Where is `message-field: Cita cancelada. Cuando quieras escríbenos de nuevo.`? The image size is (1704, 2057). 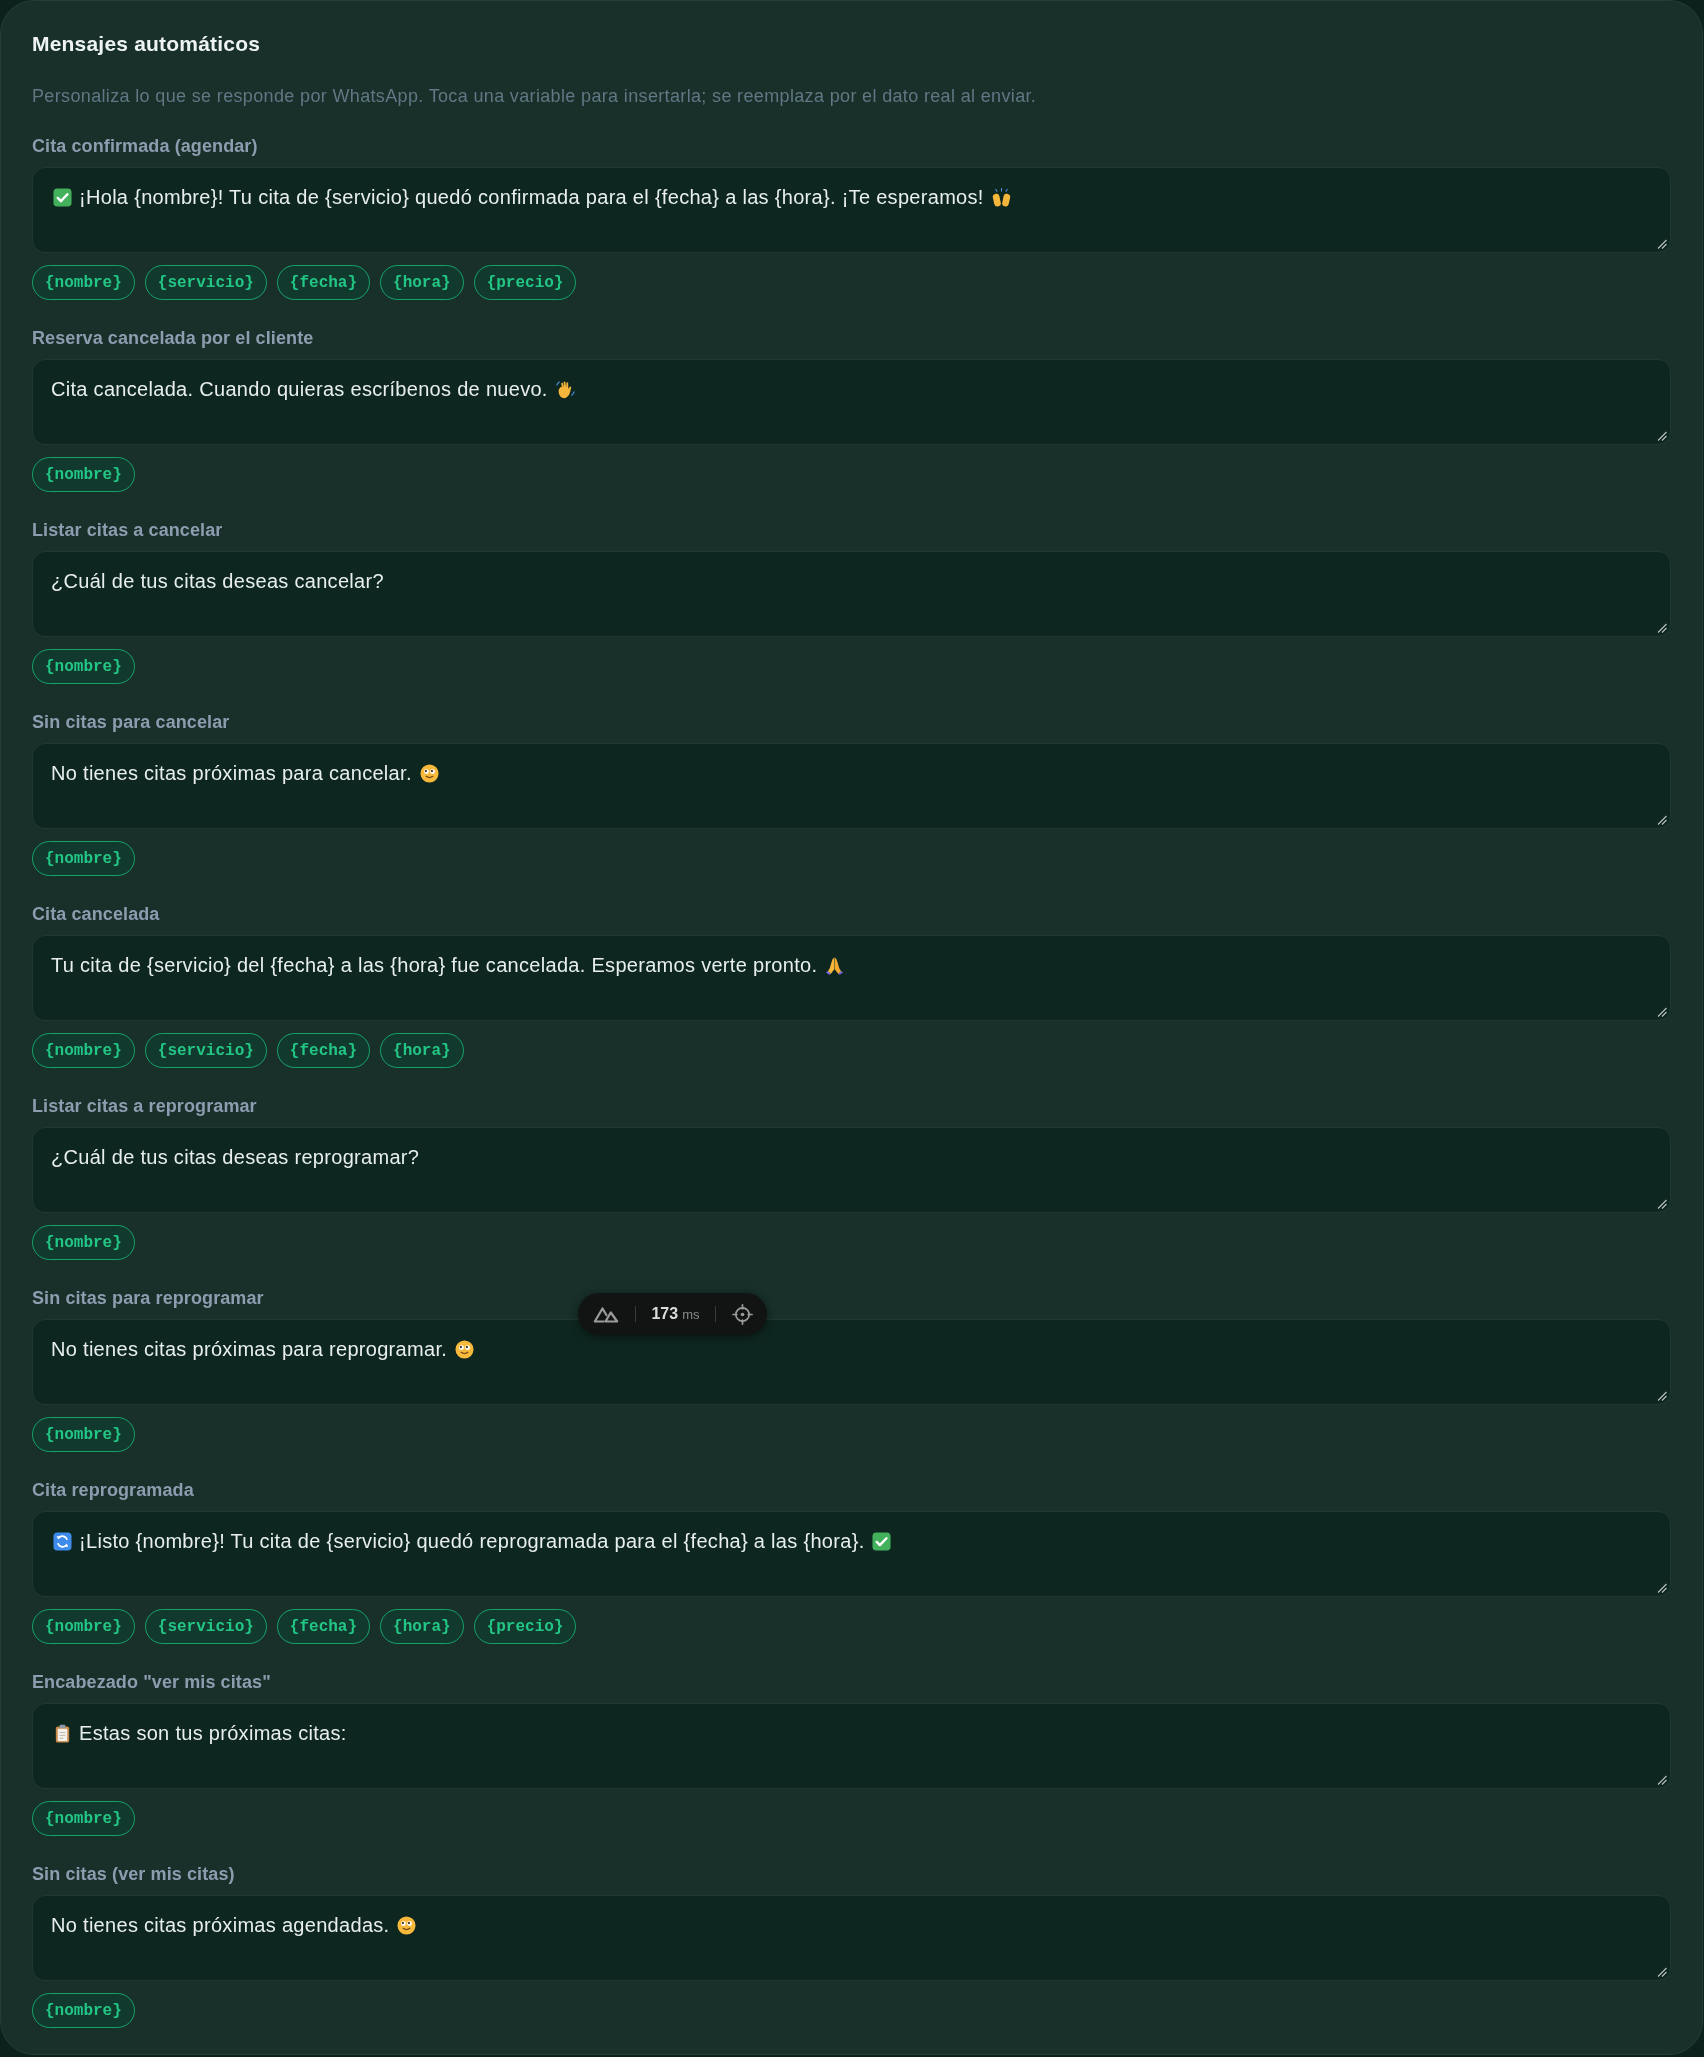 message-field: Cita cancelada. Cuando quieras escríbenos de nuevo. is located at coordinates (851, 402).